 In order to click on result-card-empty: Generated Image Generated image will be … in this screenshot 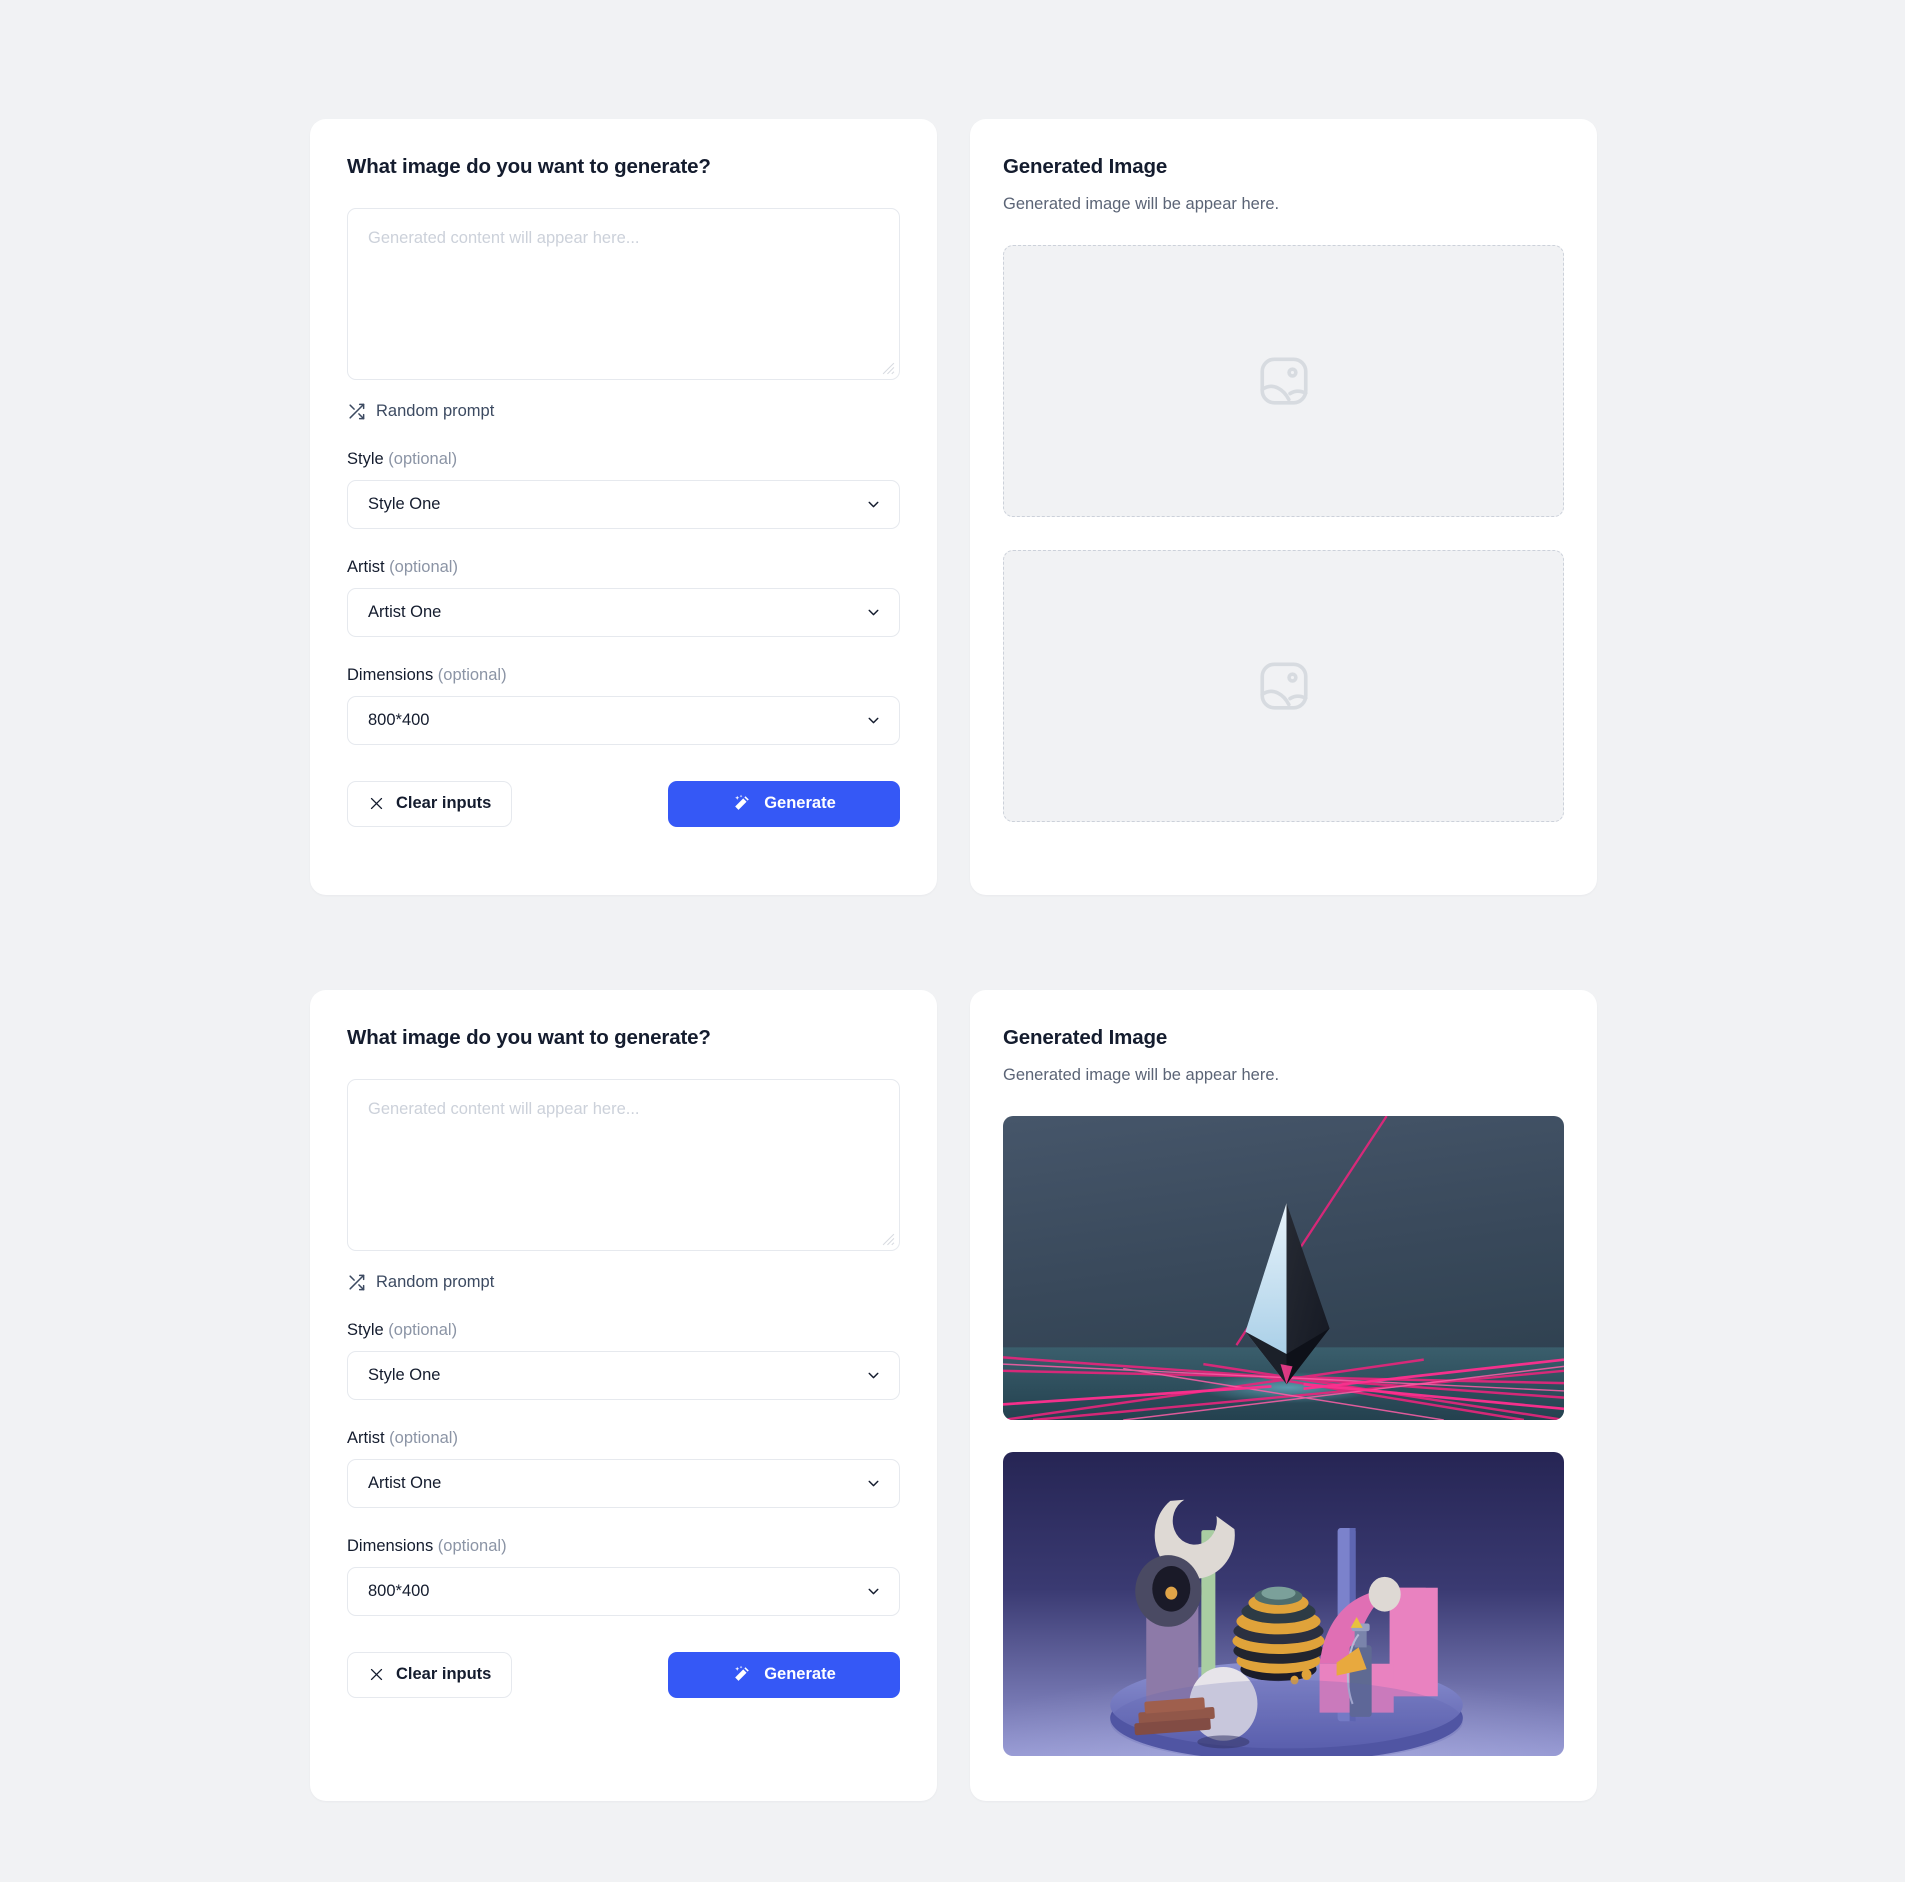, I will do `click(1283, 507)`.